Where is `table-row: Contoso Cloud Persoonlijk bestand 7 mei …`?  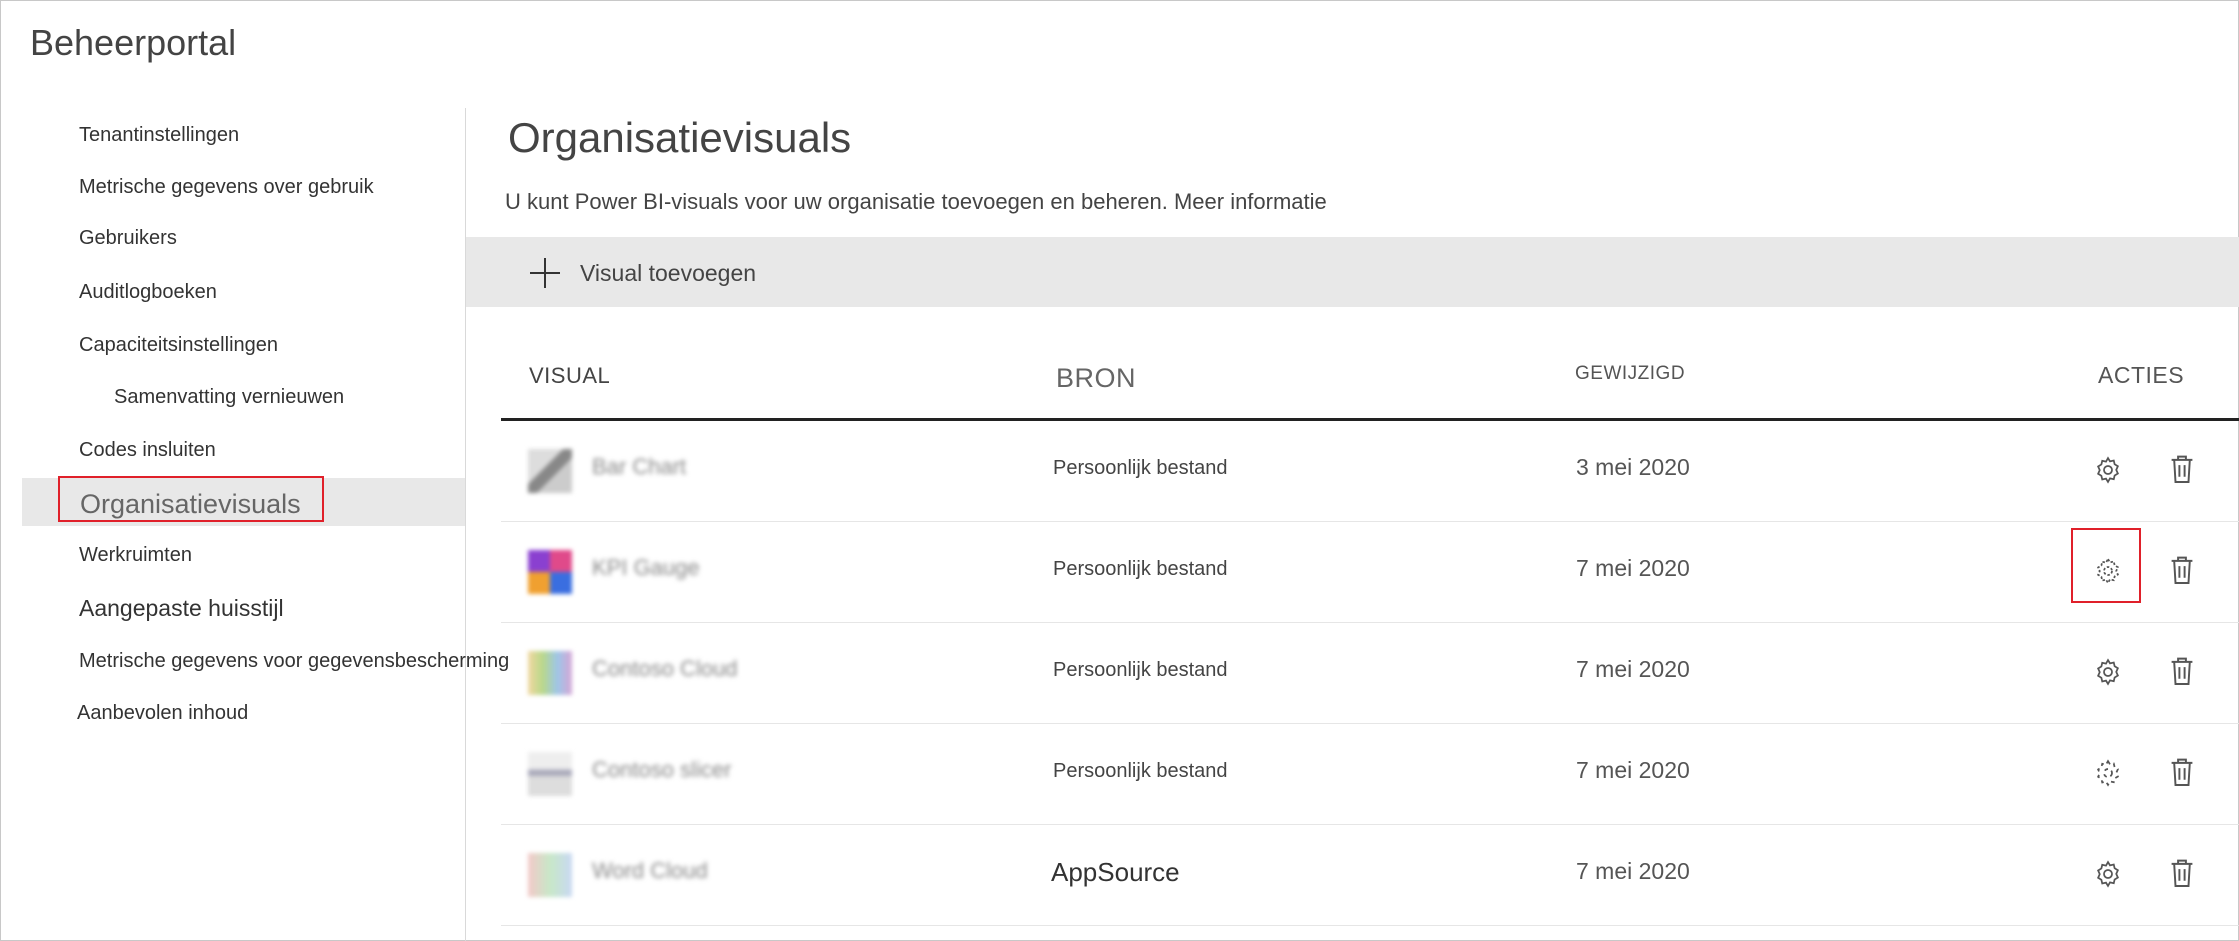 table-row: Contoso Cloud Persoonlijk bestand 7 mei … is located at coordinates (1370, 673).